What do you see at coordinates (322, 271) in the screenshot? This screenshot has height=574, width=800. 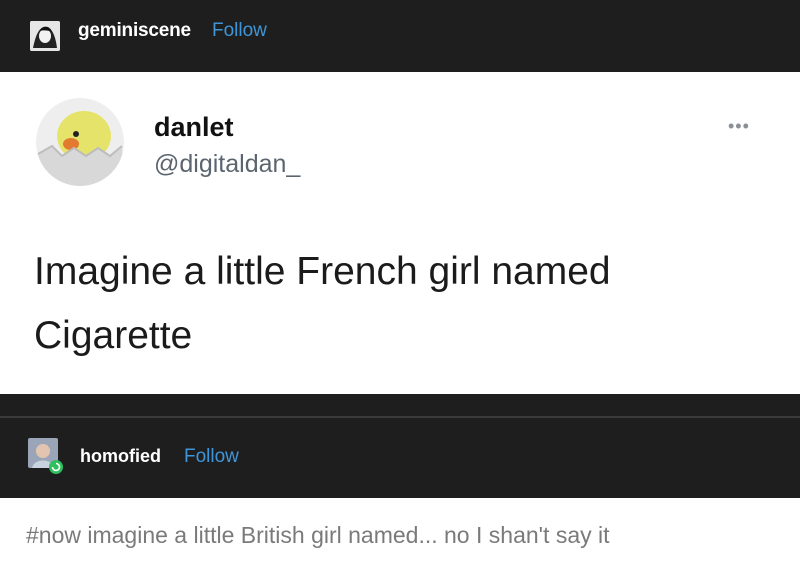 I see `tweet-text-line-1: Imagine a little French girl named` at bounding box center [322, 271].